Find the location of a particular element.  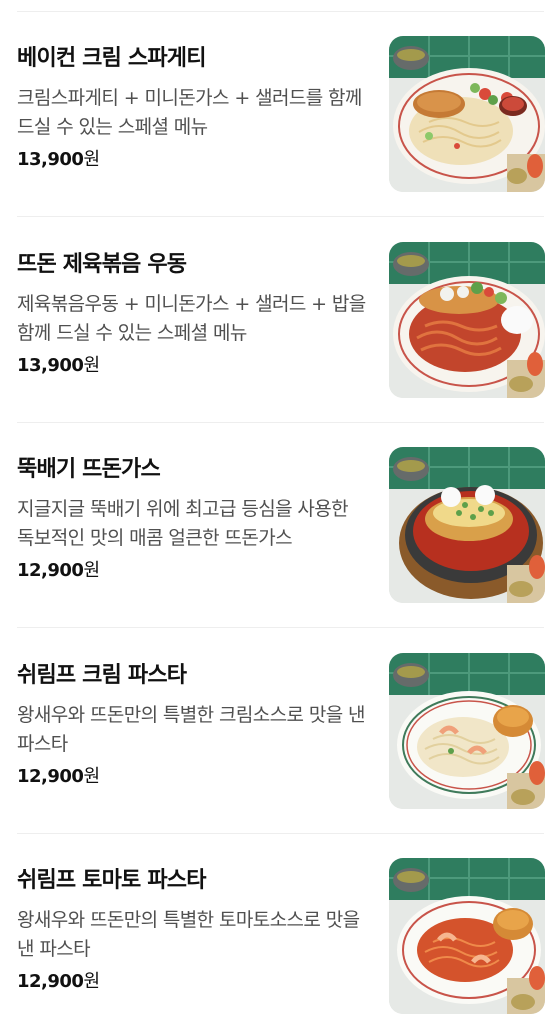

shrimp-tomato-pasta-photo is located at coordinates (467, 936).